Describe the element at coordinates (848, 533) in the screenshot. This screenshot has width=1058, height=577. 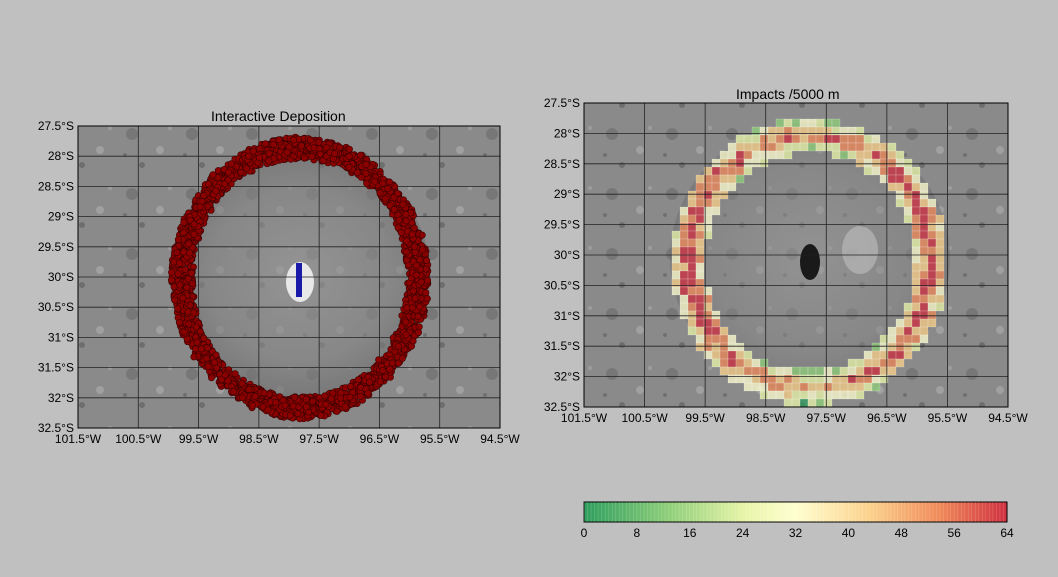
I see `colorbar-tick-label: 40` at that location.